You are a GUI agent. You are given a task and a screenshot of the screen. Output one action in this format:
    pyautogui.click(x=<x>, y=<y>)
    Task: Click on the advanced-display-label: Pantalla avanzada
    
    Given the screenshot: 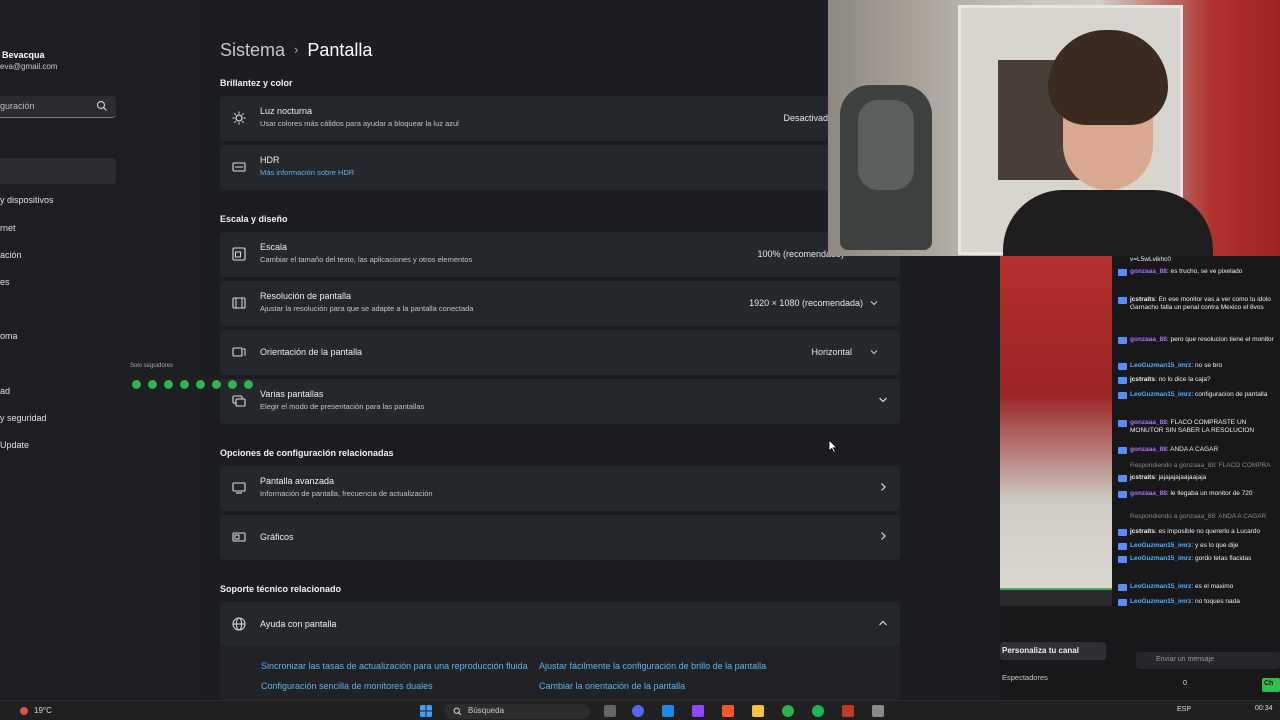 What is the action you would take?
    pyautogui.click(x=297, y=481)
    